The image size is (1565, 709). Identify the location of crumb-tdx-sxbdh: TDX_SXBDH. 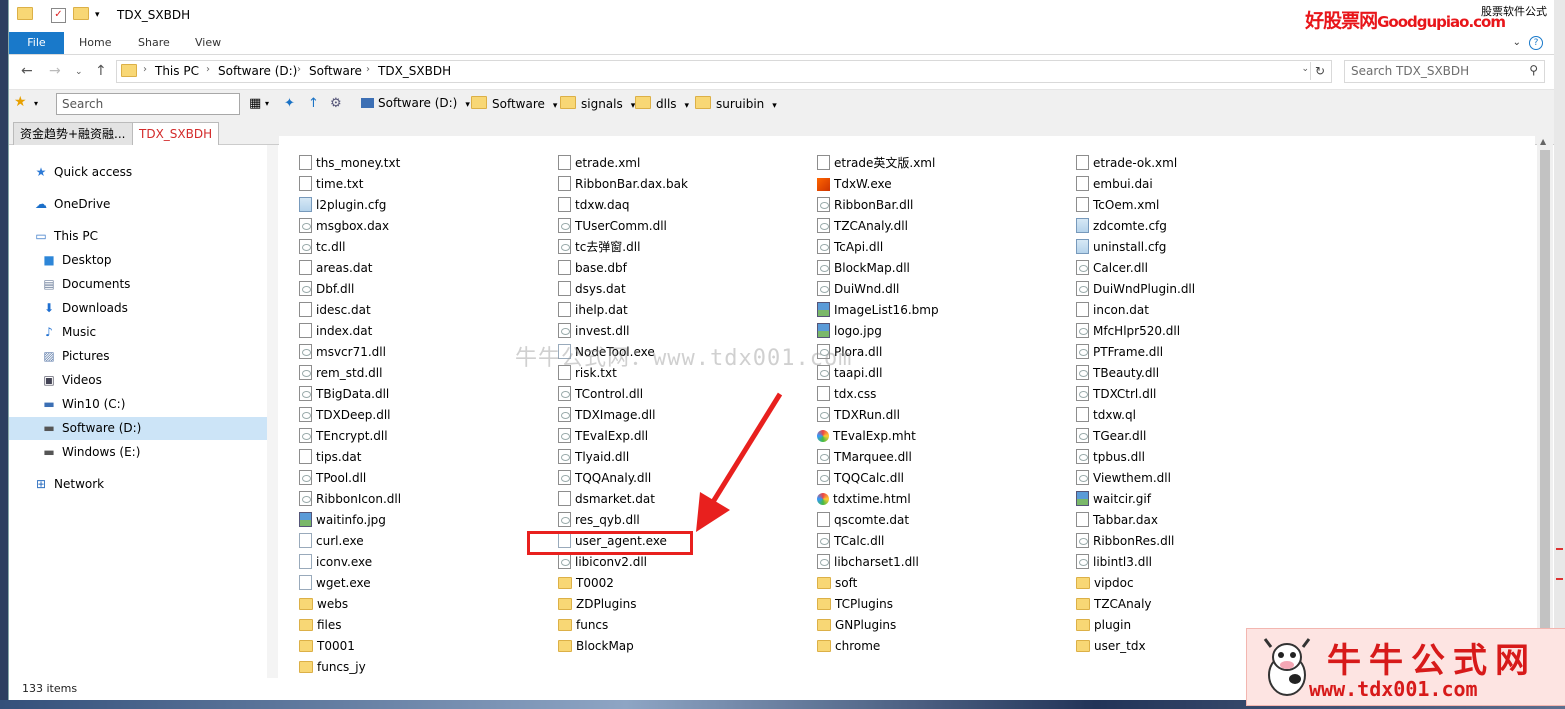
(414, 71).